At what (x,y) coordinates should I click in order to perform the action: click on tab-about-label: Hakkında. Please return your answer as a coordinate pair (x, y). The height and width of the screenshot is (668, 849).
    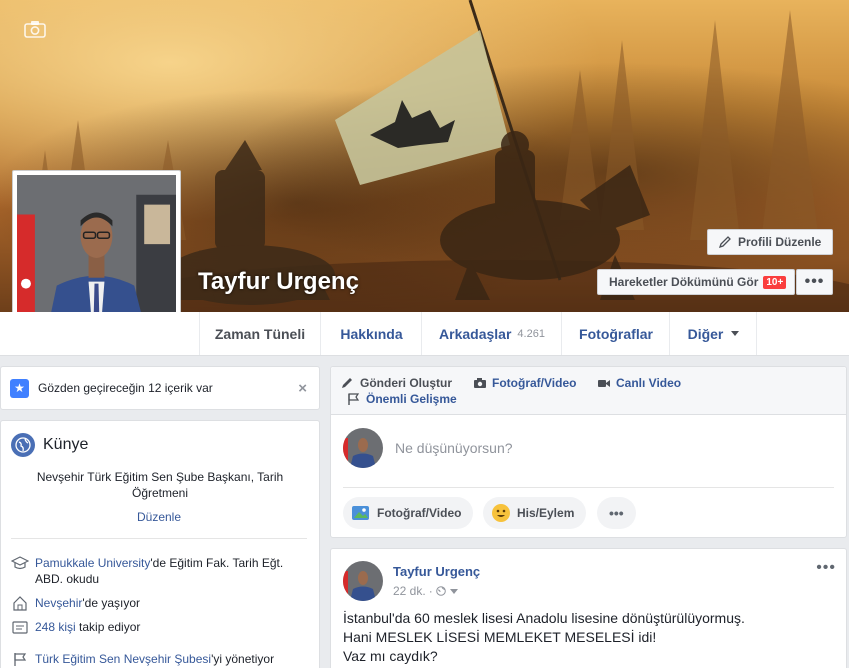
    Looking at the image, I should click on (371, 333).